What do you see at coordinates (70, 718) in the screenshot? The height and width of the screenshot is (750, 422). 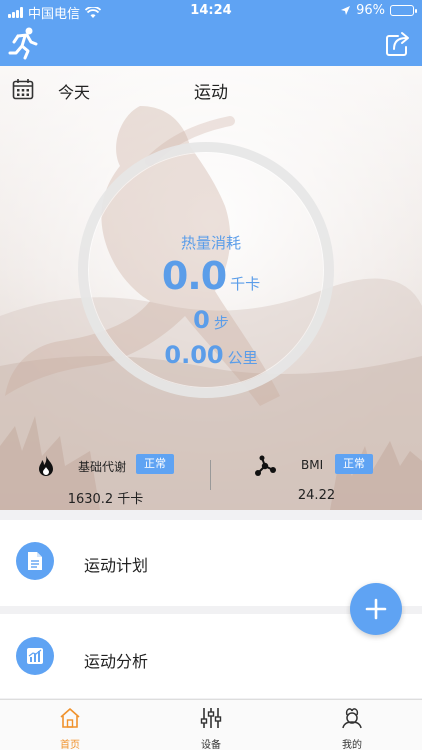 I see `home-icon` at bounding box center [70, 718].